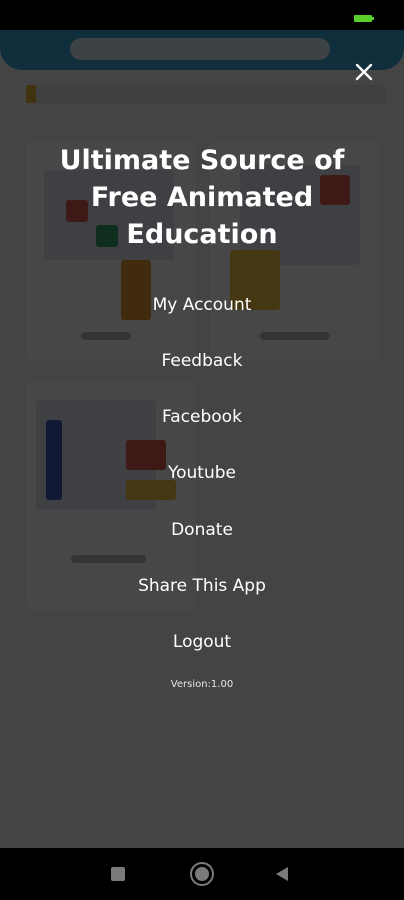 This screenshot has width=404, height=900. I want to click on menu-item-donate: Donate, so click(202, 530).